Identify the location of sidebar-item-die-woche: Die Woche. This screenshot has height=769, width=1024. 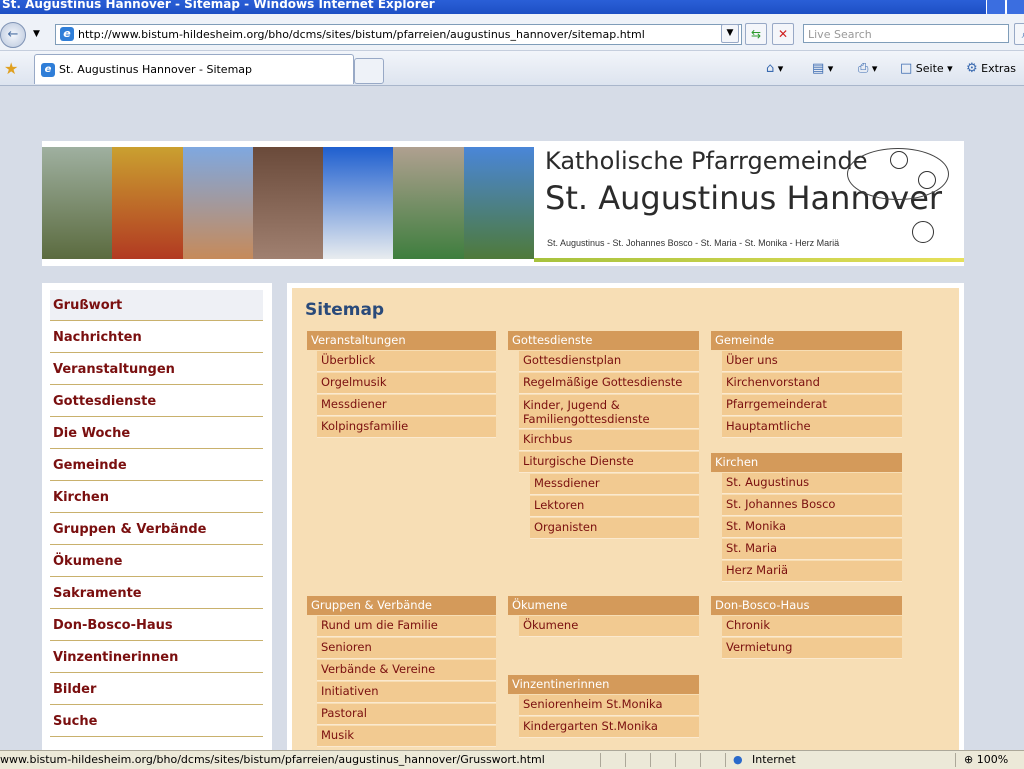
(156, 433).